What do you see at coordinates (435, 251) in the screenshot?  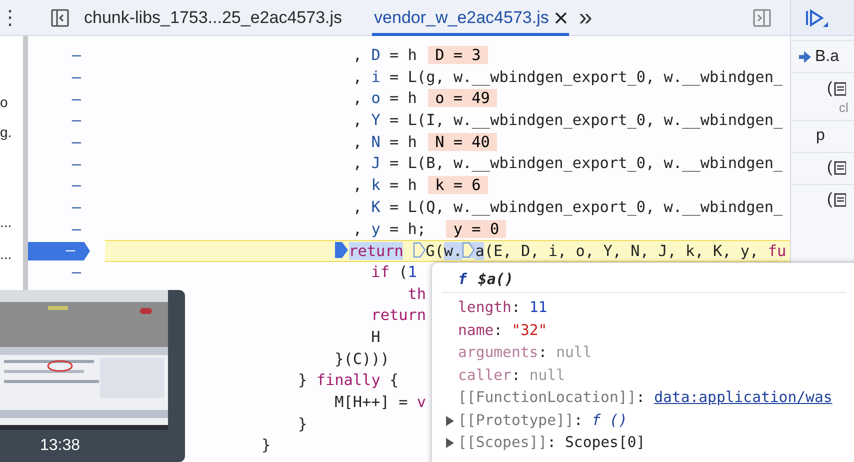 I see `code-text: G(` at bounding box center [435, 251].